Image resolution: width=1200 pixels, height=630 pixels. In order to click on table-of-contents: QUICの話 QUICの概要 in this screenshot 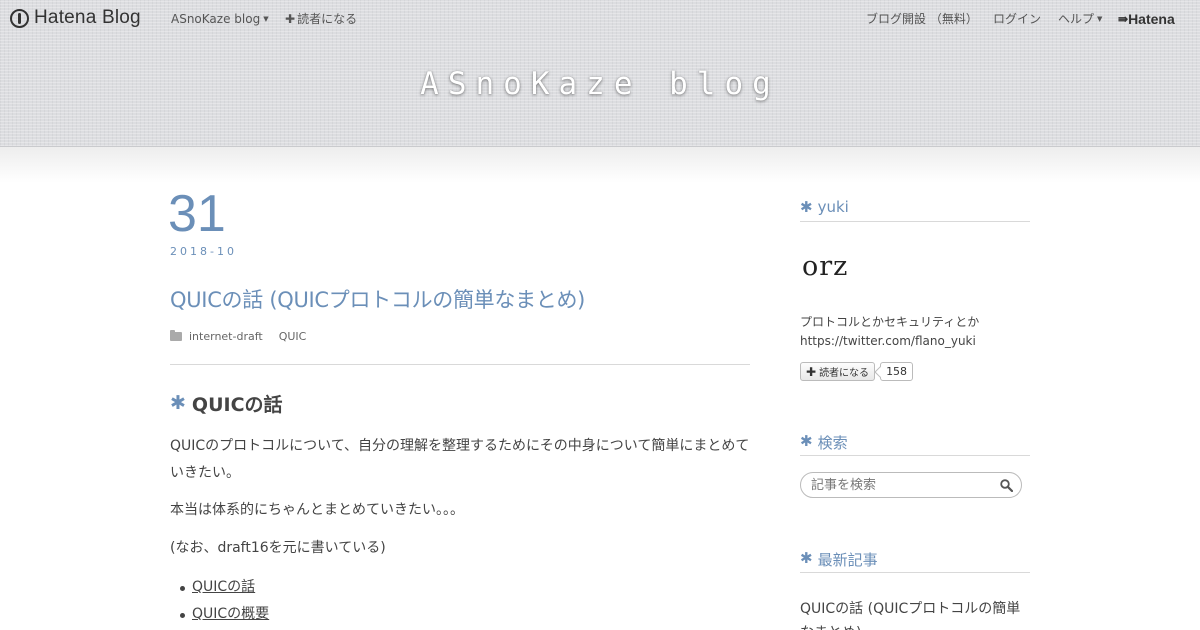, I will do `click(224, 601)`.